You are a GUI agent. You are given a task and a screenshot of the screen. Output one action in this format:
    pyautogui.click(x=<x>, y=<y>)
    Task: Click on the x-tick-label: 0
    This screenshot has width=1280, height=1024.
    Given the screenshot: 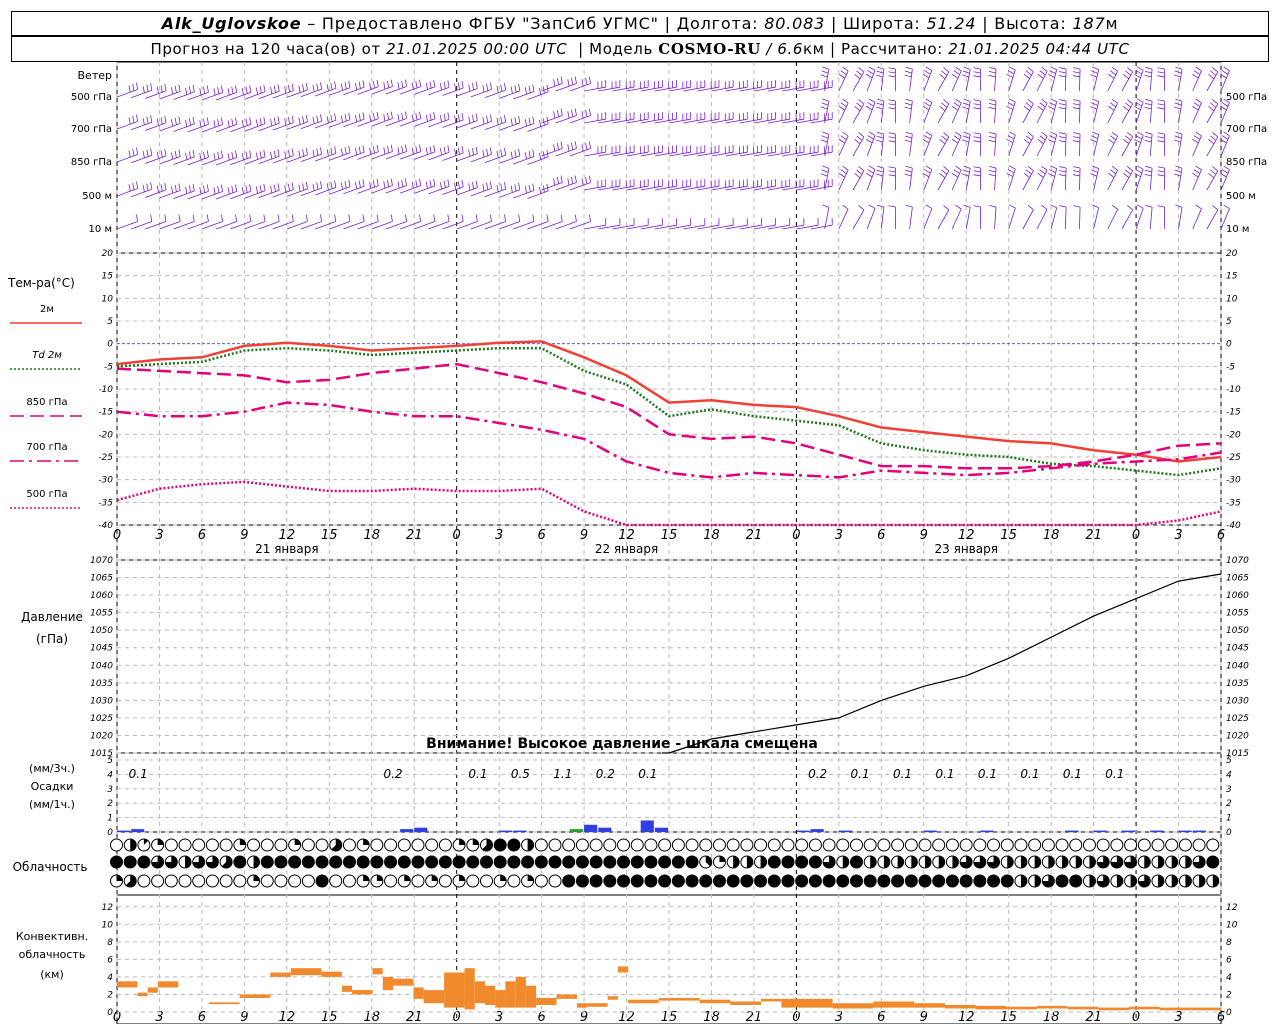 What is the action you would take?
    pyautogui.click(x=457, y=535)
    